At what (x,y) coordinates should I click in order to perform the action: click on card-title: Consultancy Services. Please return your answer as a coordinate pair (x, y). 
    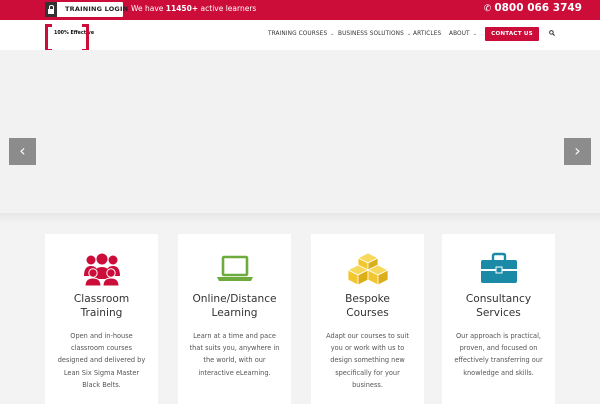
    Looking at the image, I should click on (498, 306).